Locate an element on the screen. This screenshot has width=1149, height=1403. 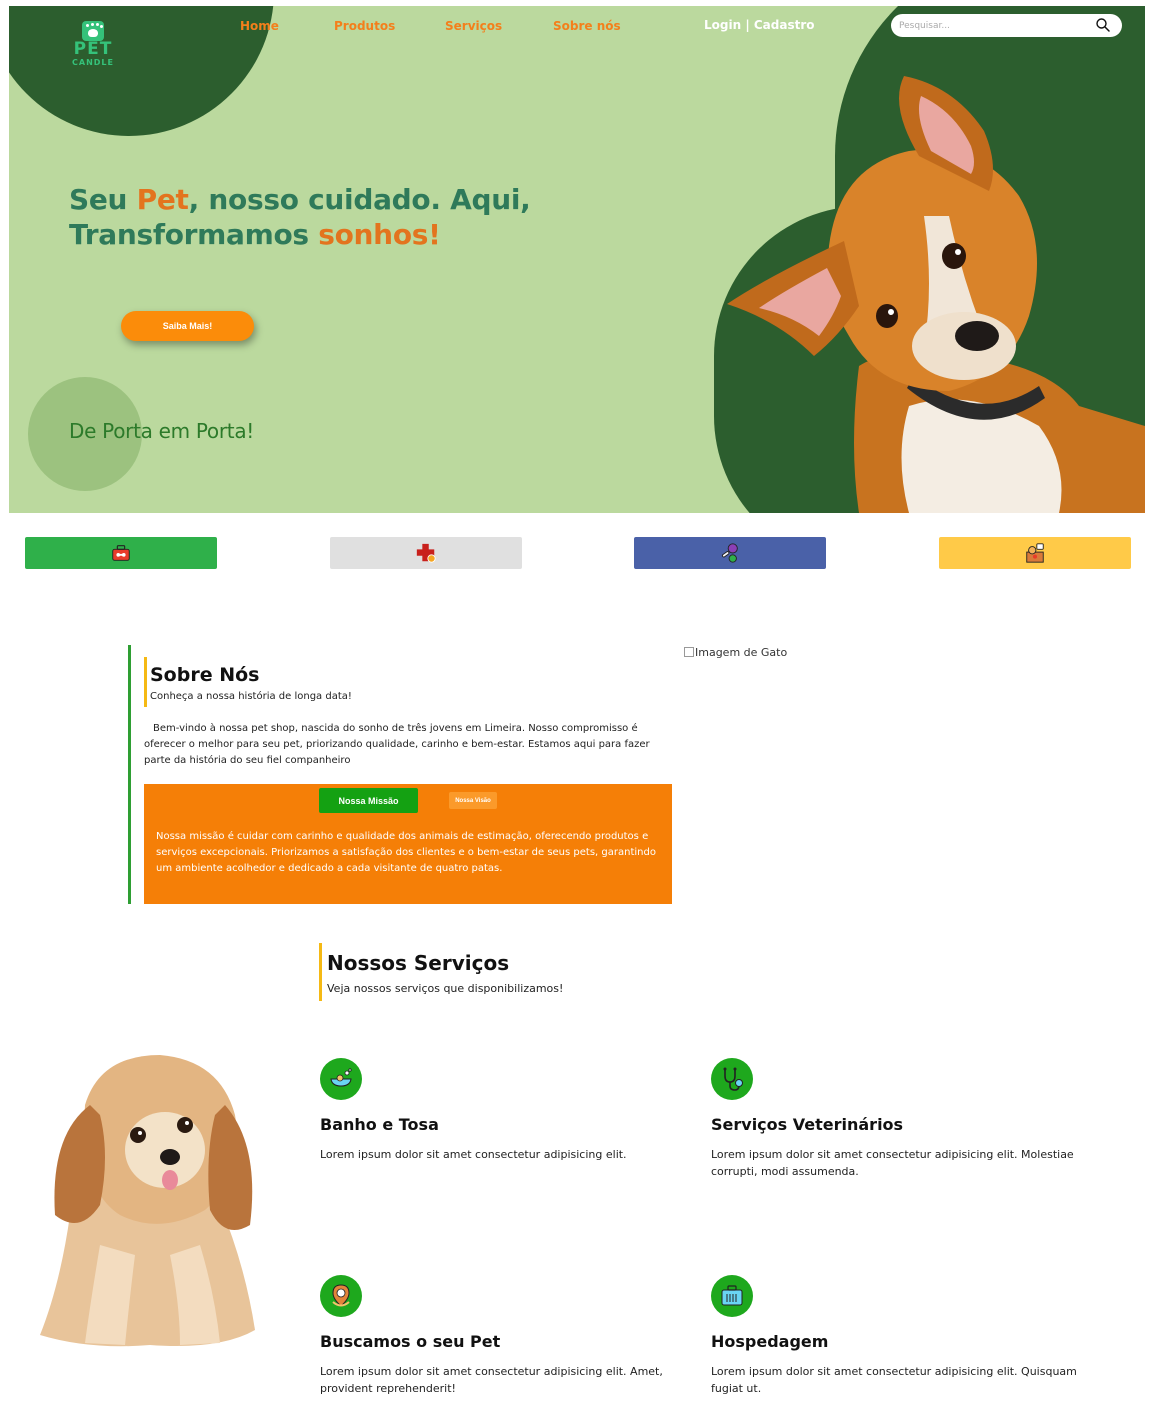
dog-photo is located at coordinates (936, 294).